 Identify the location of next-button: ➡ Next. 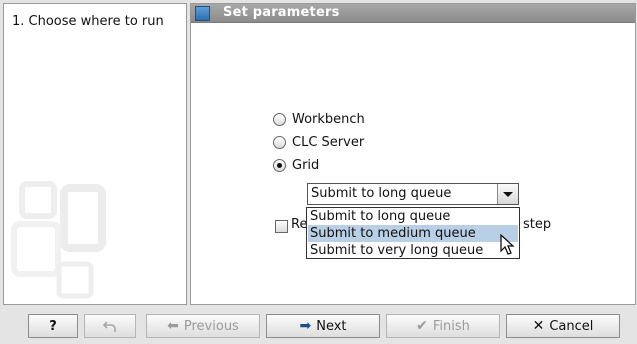
(323, 326).